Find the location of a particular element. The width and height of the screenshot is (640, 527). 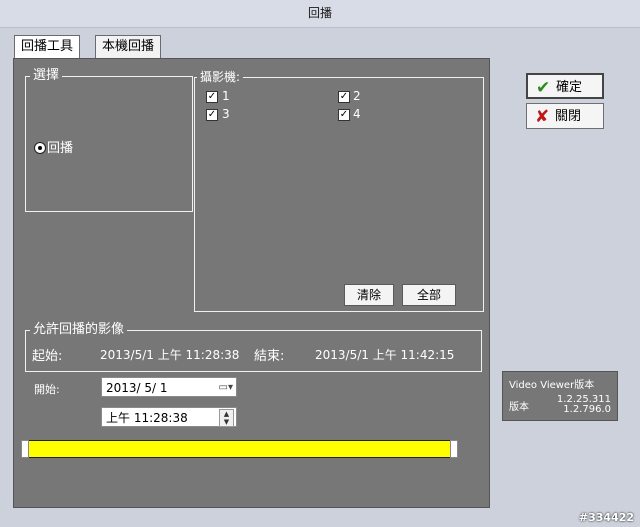

timeline-track is located at coordinates (239, 449).